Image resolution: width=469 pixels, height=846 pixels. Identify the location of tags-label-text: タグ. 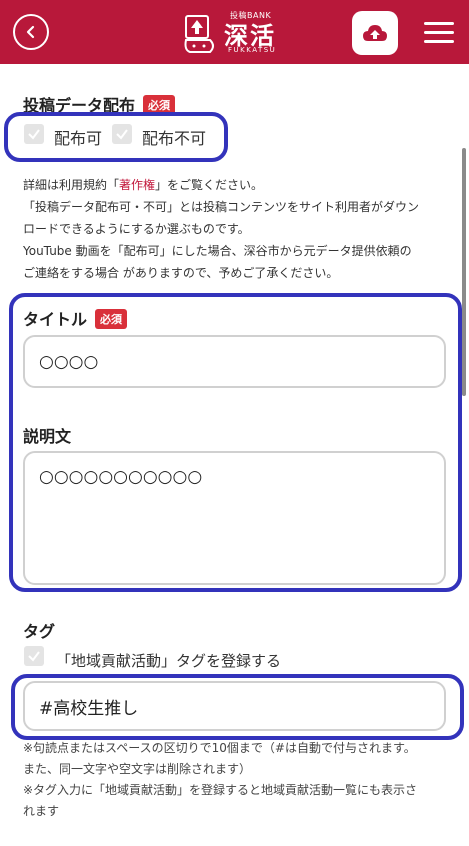
(39, 631).